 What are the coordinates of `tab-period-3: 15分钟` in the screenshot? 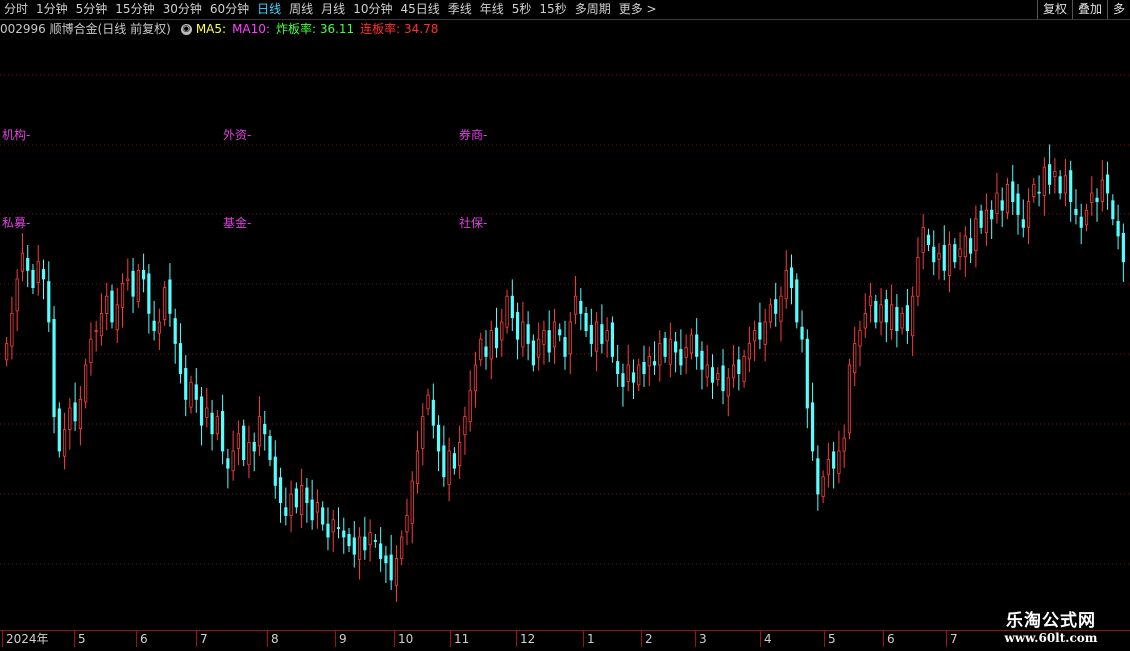 It's located at (134, 9).